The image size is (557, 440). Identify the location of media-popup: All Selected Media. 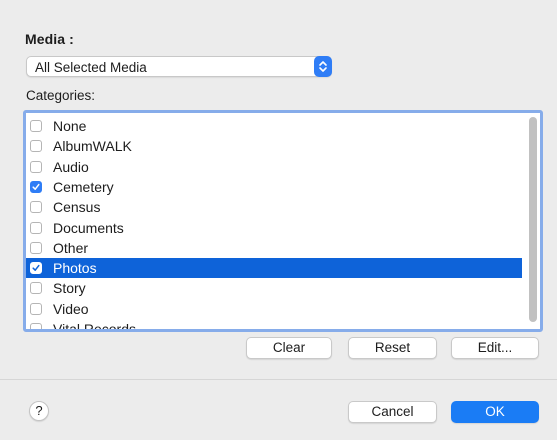
(179, 66).